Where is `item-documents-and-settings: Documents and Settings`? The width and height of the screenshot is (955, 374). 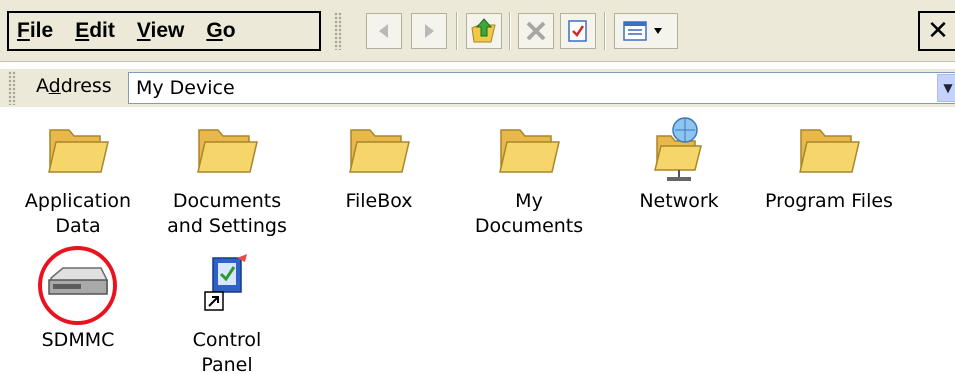 item-documents-and-settings: Documents and Settings is located at coordinates (227, 187).